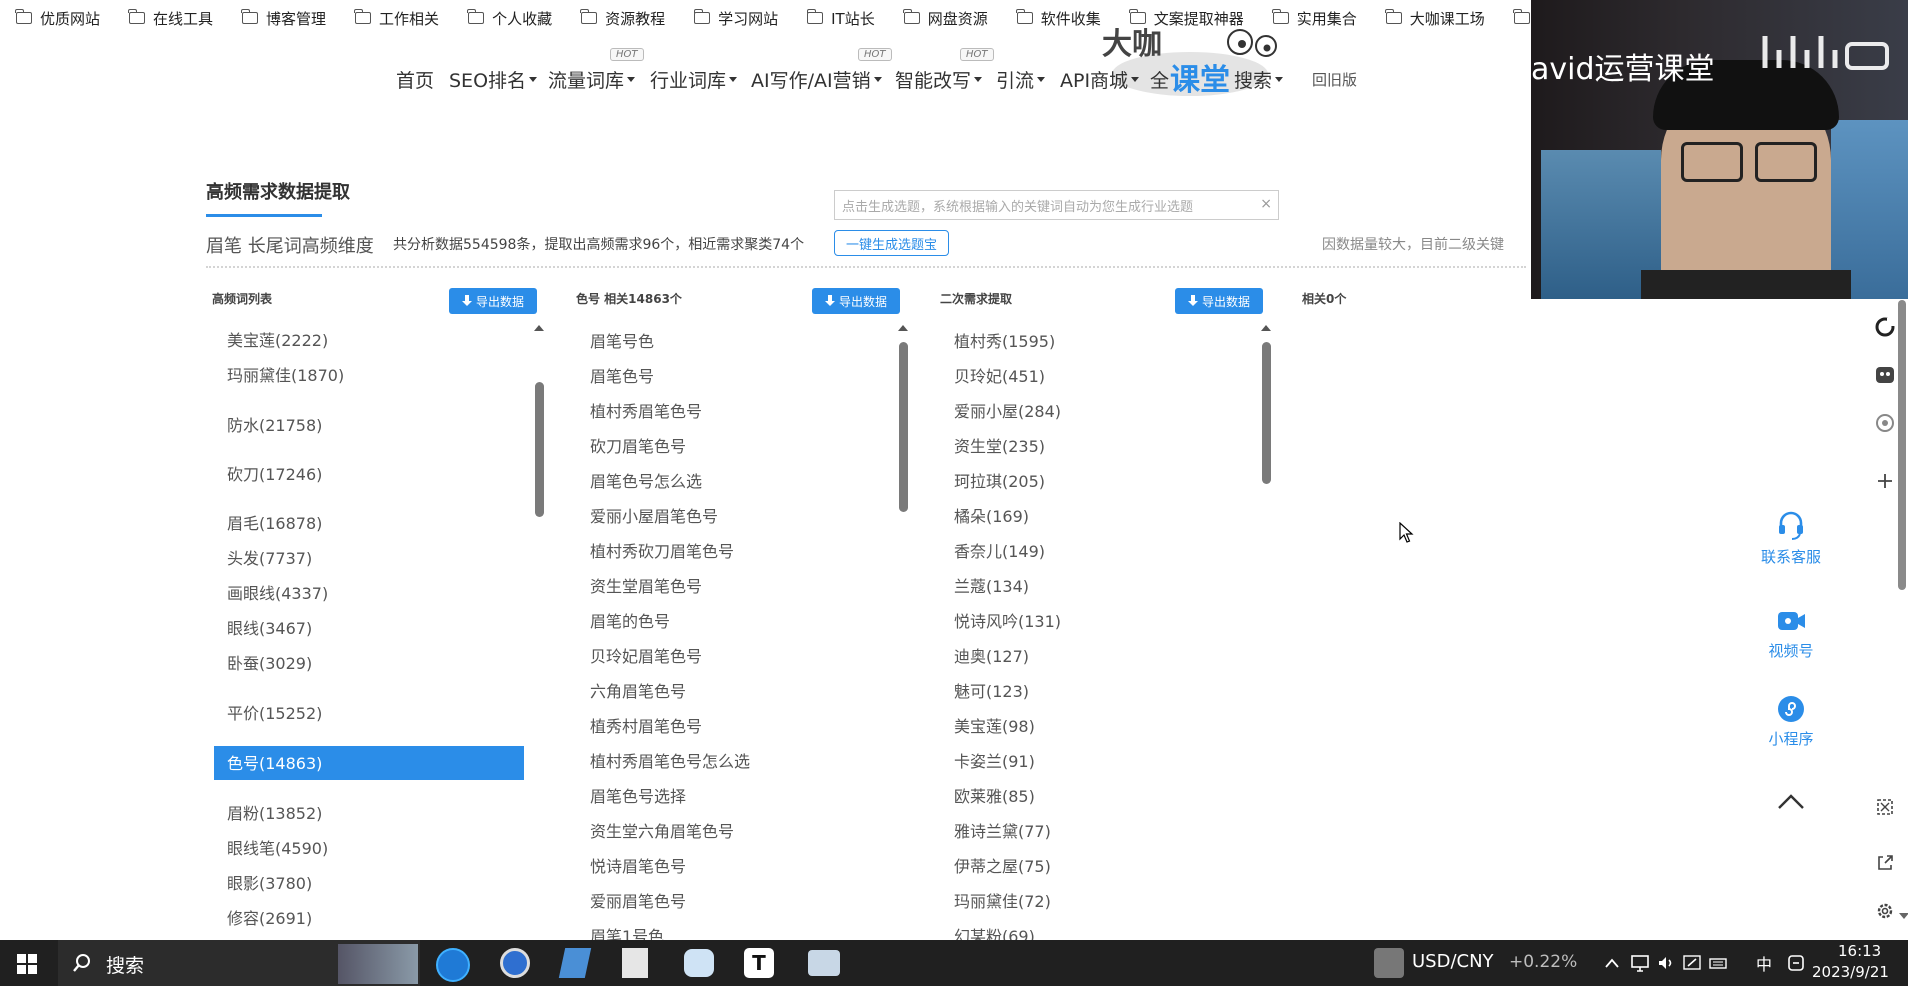 The width and height of the screenshot is (1908, 986). What do you see at coordinates (1259, 79) in the screenshot?
I see `nav-item-9: 搜索` at bounding box center [1259, 79].